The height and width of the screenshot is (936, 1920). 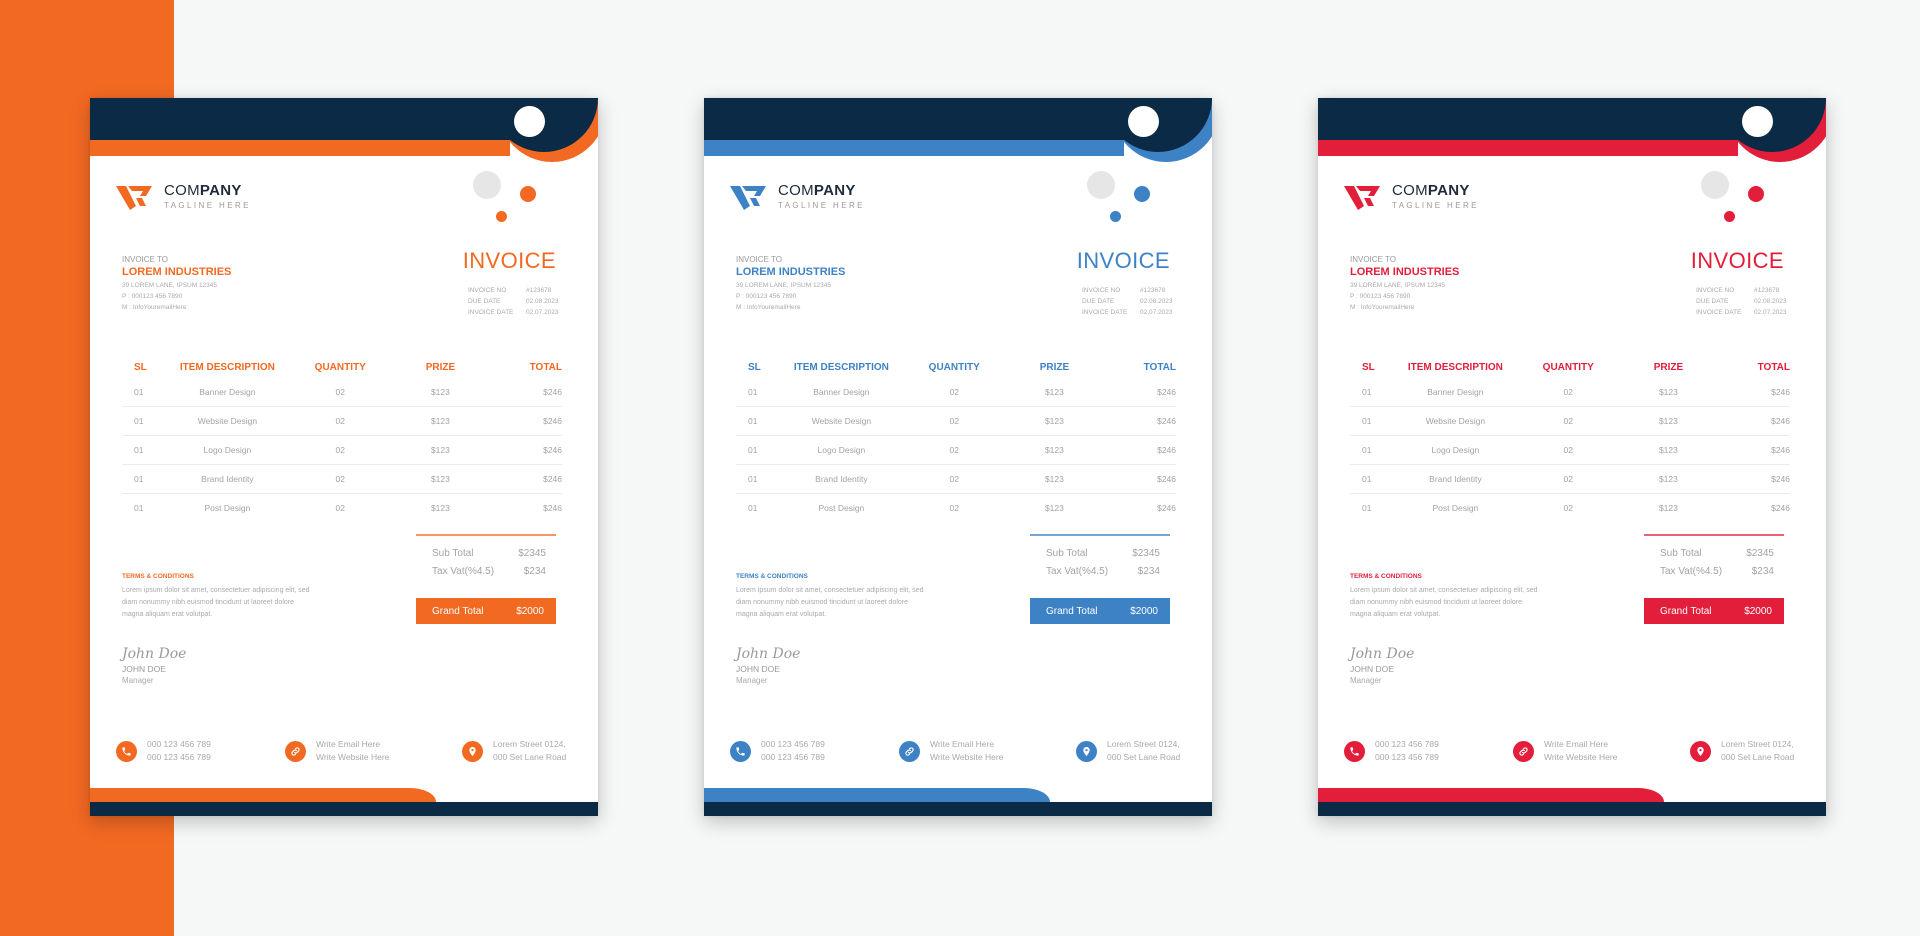 I want to click on table-row: 01 Logo Design 02 $123 $246, so click(x=342, y=450).